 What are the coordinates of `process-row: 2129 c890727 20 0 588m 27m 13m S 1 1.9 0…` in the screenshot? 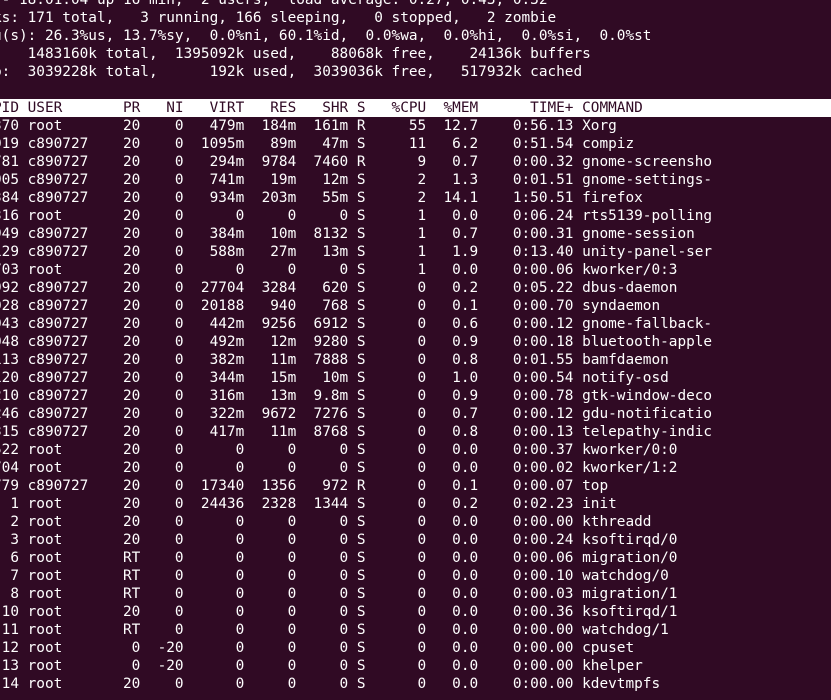 It's located at (360, 252).